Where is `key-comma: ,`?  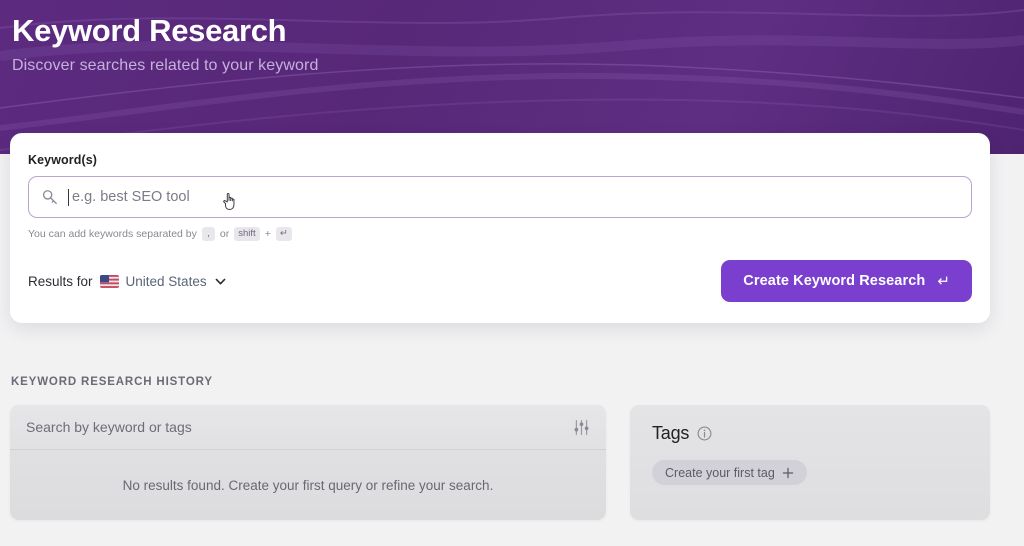
key-comma: , is located at coordinates (208, 234).